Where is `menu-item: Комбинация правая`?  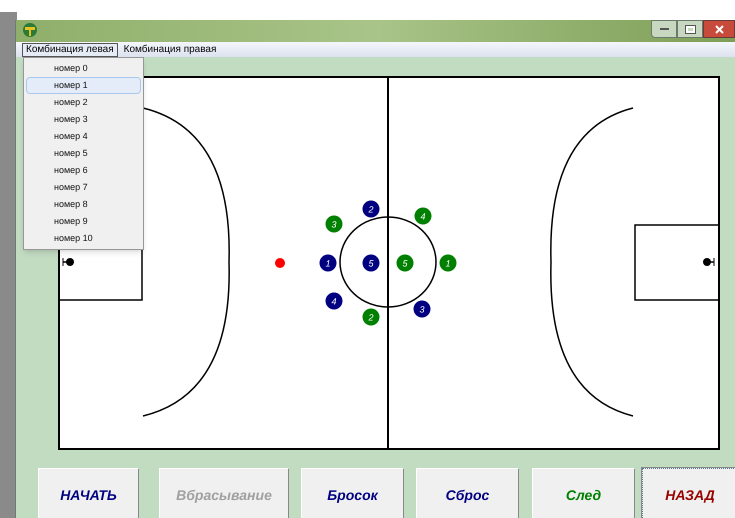 menu-item: Комбинация правая is located at coordinates (170, 49).